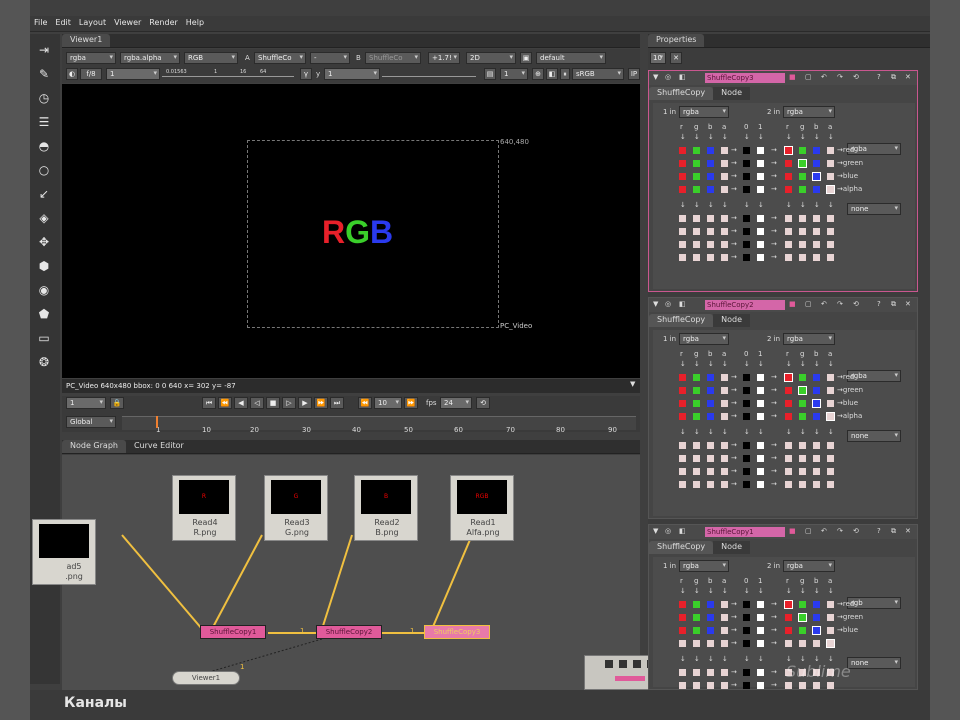  What do you see at coordinates (874, 436) in the screenshot?
I see `out2-dropdown: none` at bounding box center [874, 436].